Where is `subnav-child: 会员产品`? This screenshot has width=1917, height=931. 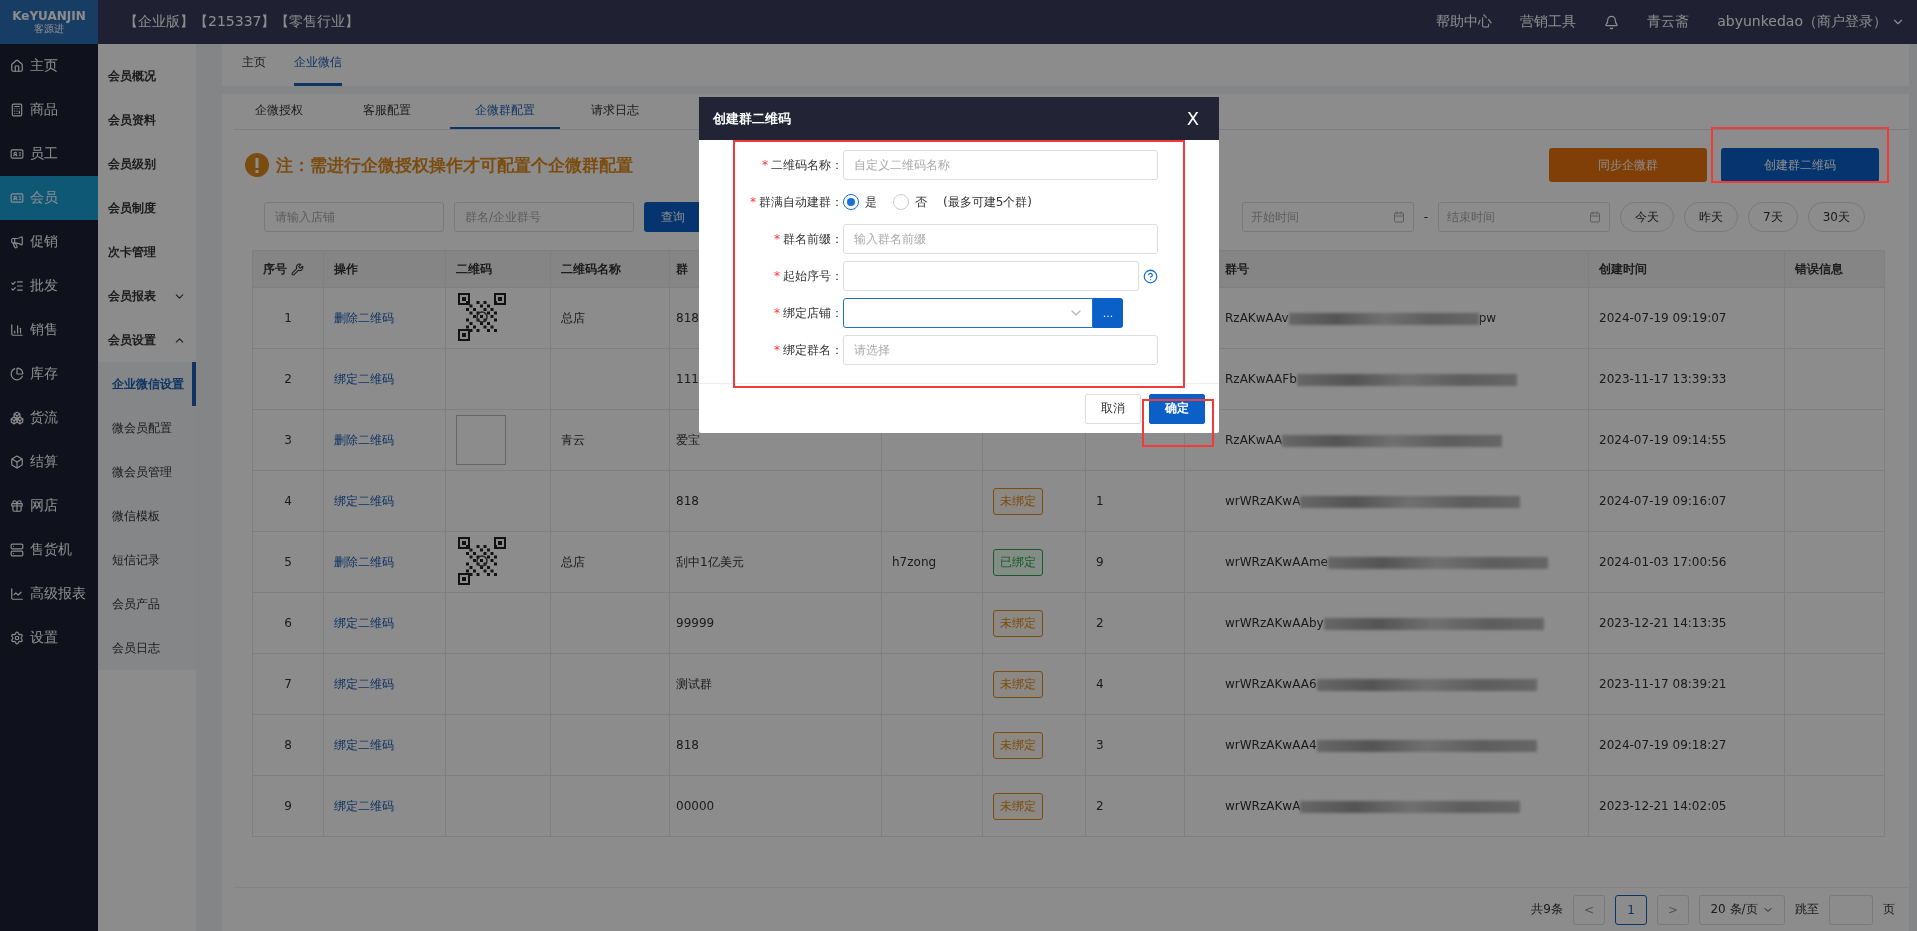 subnav-child: 会员产品 is located at coordinates (147, 604).